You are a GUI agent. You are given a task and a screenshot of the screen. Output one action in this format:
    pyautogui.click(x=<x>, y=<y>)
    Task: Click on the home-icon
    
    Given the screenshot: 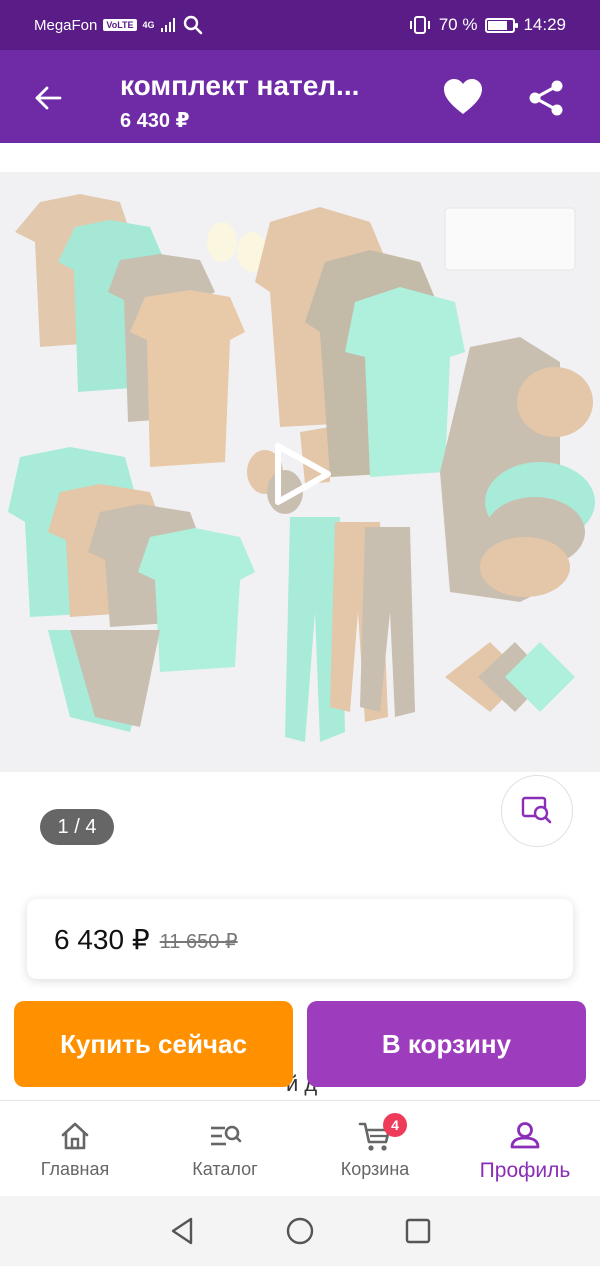 What is the action you would take?
    pyautogui.click(x=75, y=1136)
    